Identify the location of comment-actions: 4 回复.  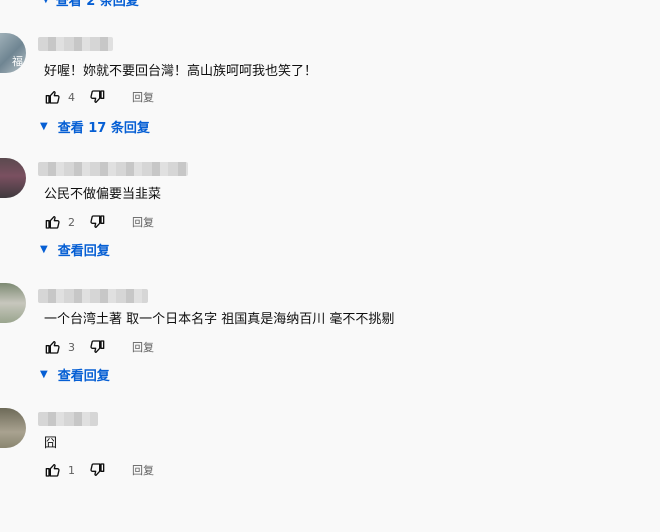
(99, 97).